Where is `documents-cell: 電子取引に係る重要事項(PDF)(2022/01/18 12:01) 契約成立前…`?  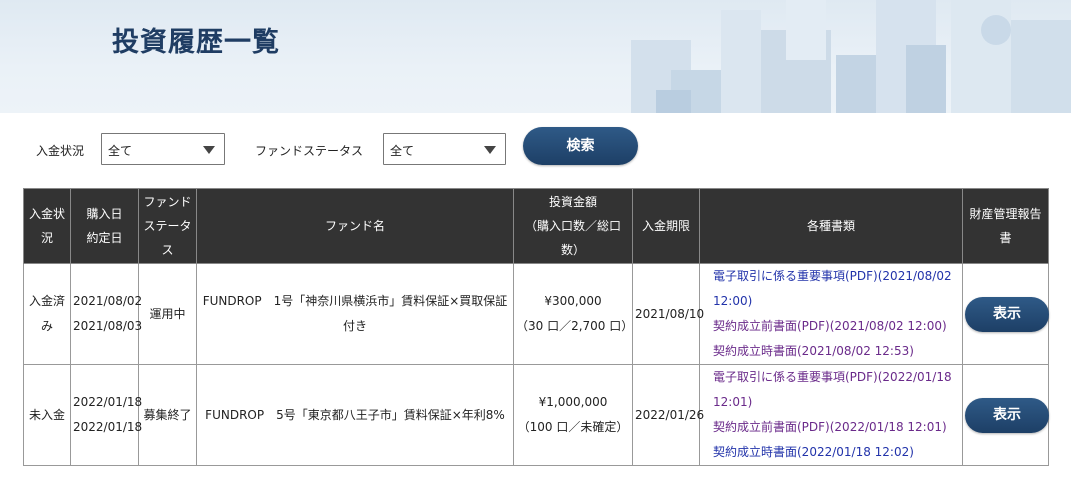 documents-cell: 電子取引に係る重要事項(PDF)(2022/01/18 12:01) 契約成立前… is located at coordinates (831, 415).